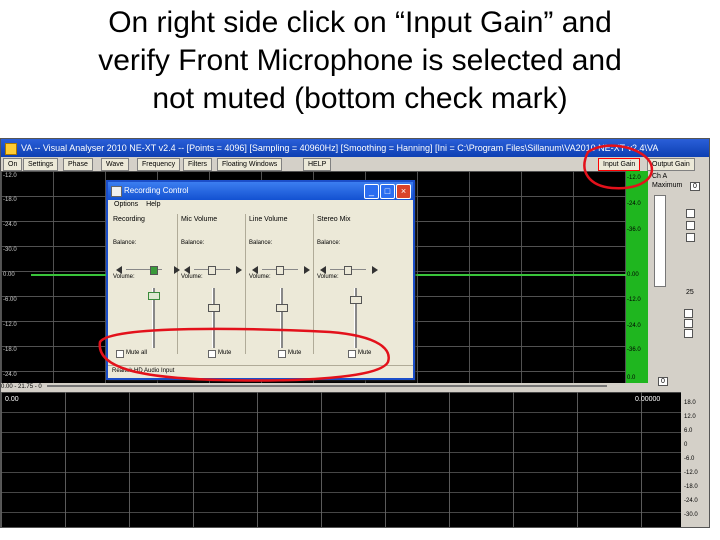  What do you see at coordinates (387, 191) in the screenshot?
I see `maximize-icon: □` at bounding box center [387, 191].